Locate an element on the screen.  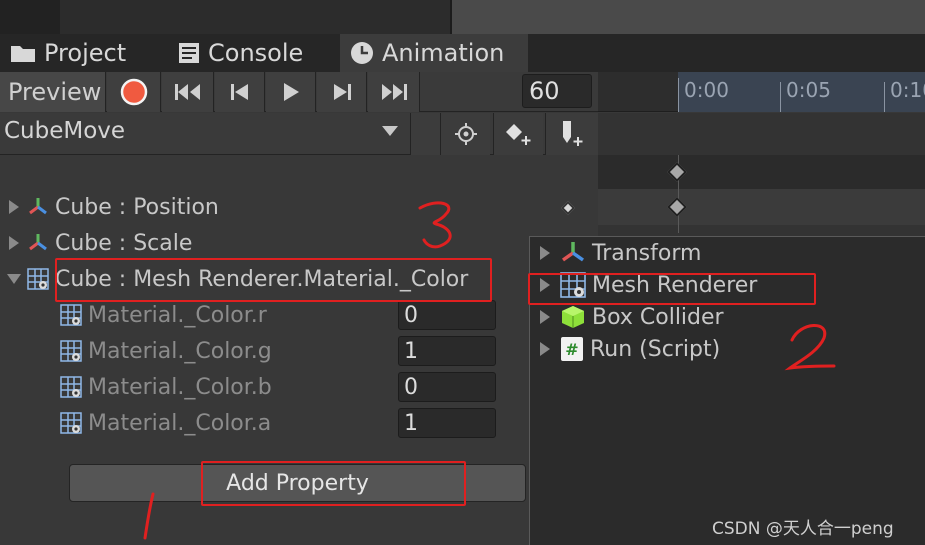
play-button is located at coordinates (291, 92).